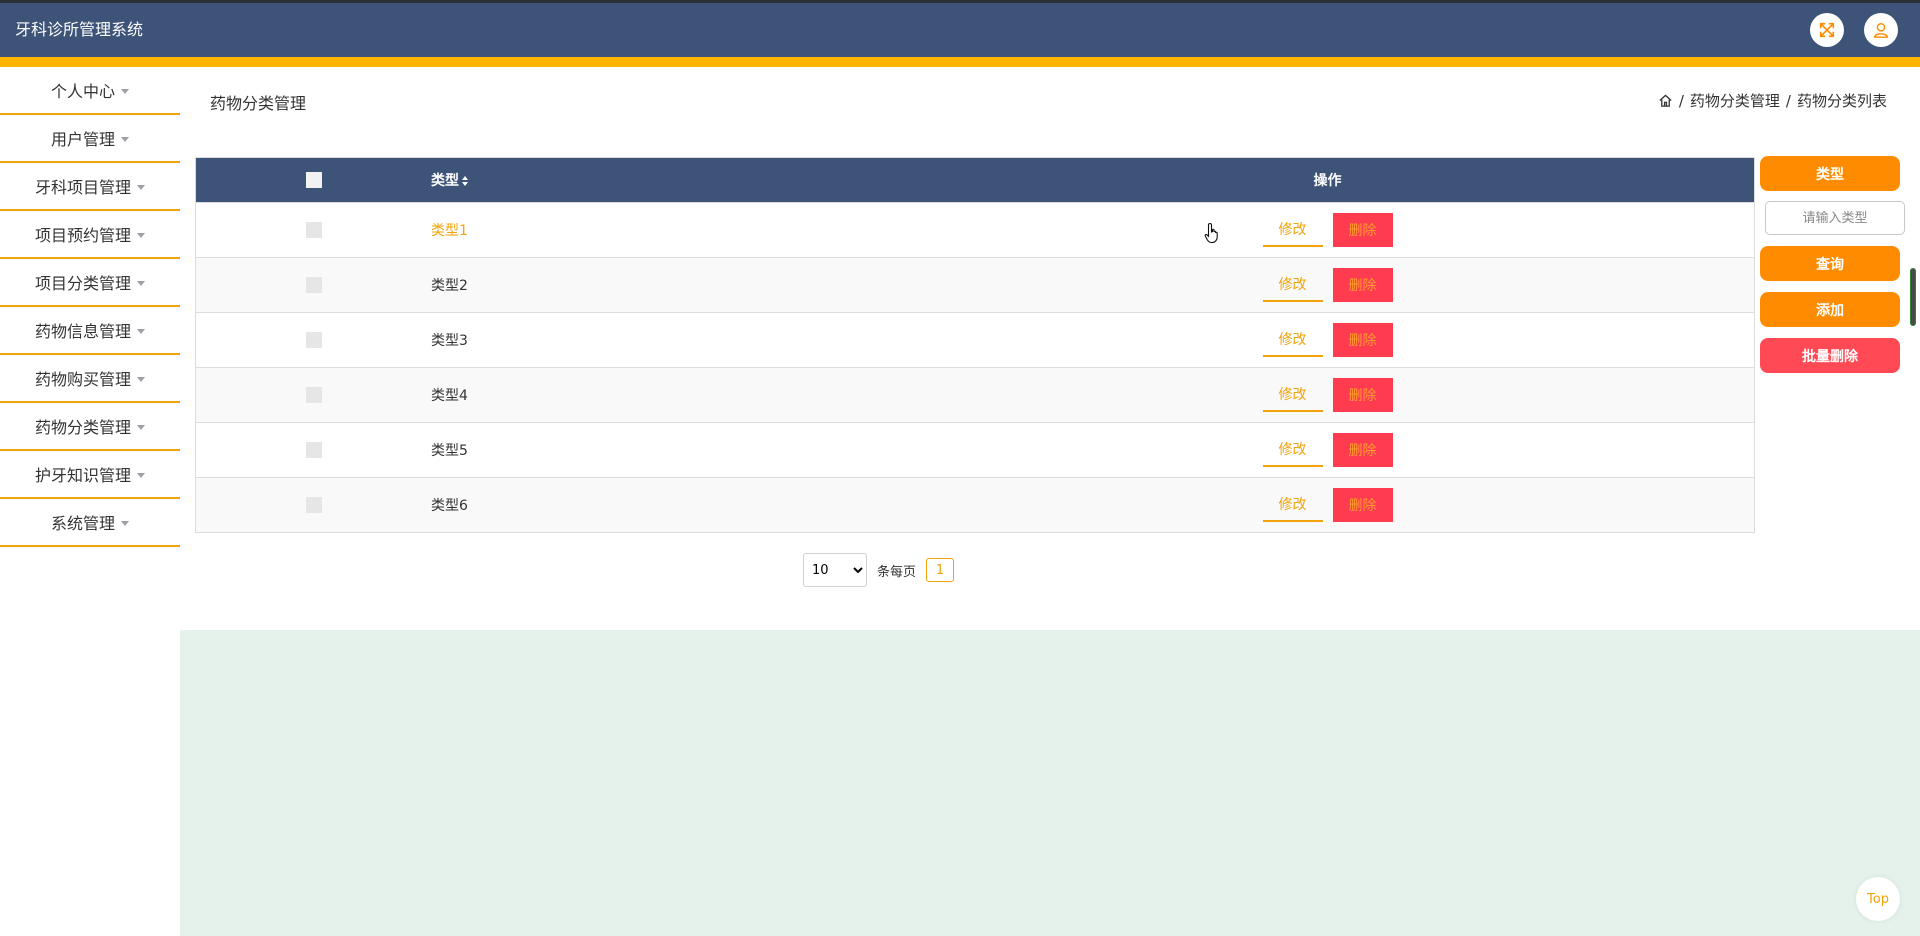 The image size is (1920, 936). What do you see at coordinates (1665, 100) in the screenshot?
I see `home-icon` at bounding box center [1665, 100].